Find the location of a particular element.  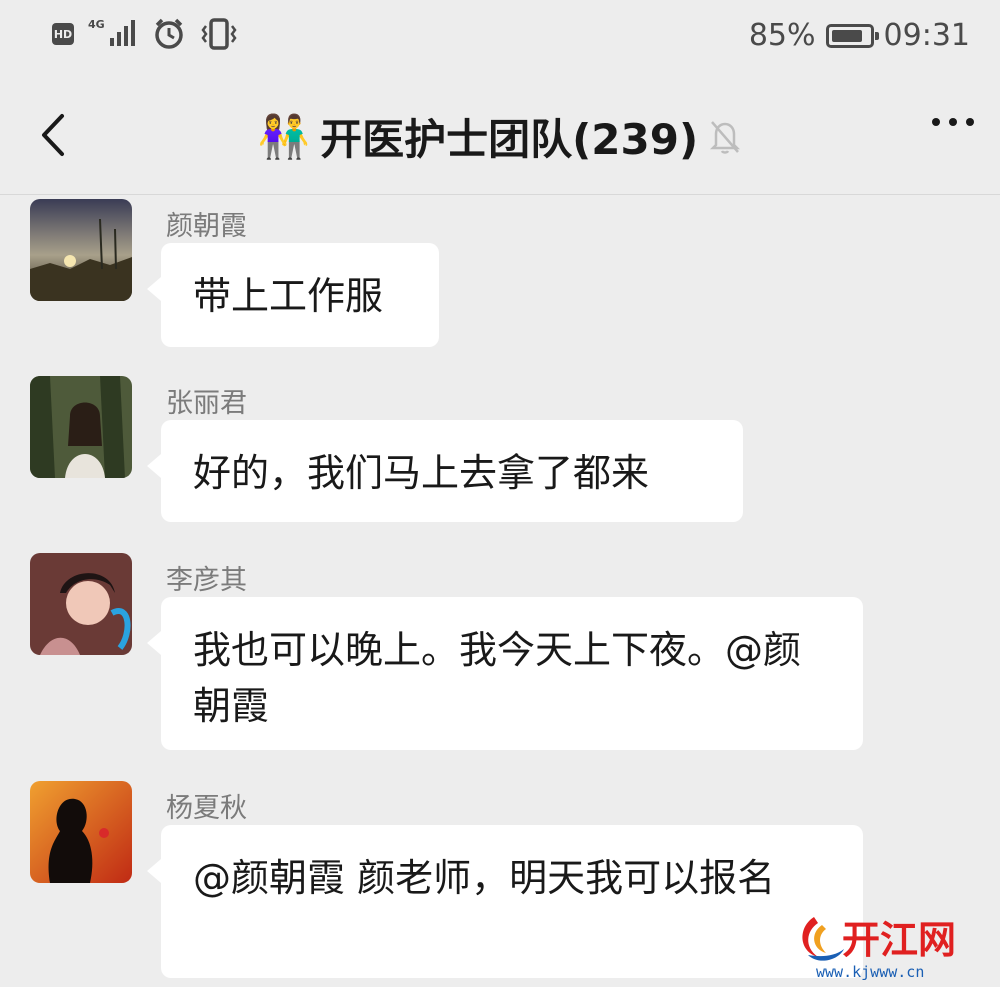

battery-icon is located at coordinates (852, 35).